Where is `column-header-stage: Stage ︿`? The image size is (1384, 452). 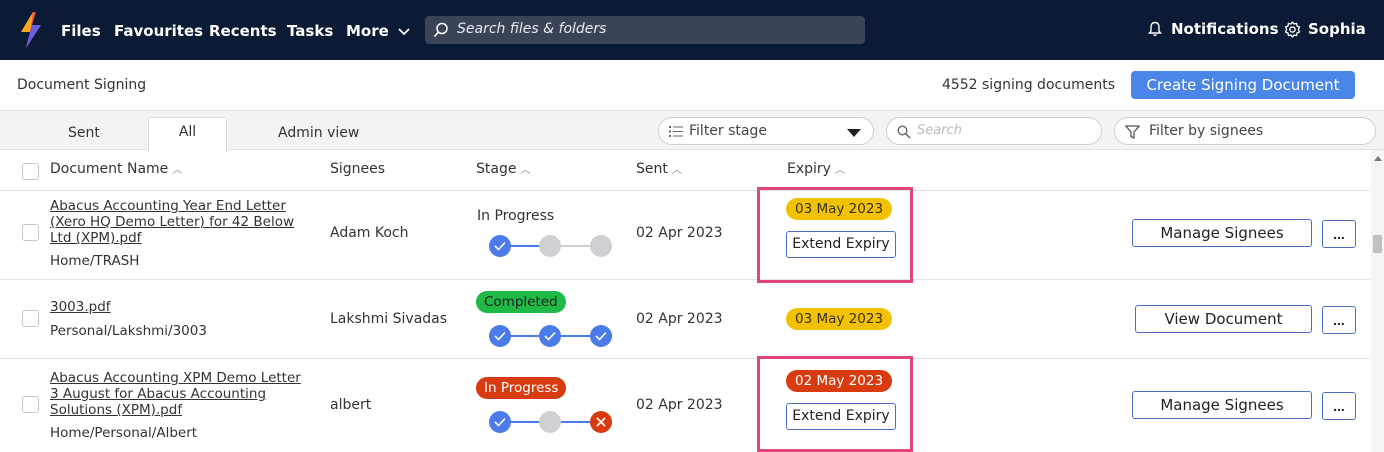
column-header-stage: Stage ︿ is located at coordinates (503, 169).